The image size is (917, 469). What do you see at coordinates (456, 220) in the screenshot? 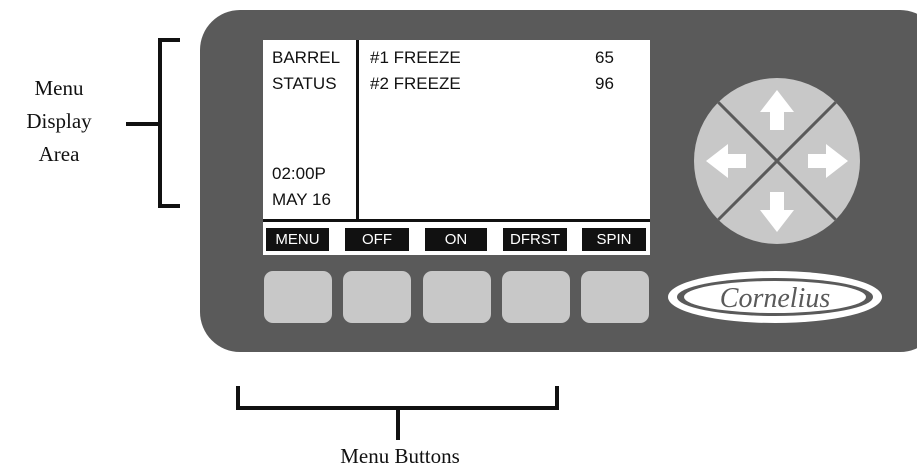
I see `lcd-divider-horizontal` at bounding box center [456, 220].